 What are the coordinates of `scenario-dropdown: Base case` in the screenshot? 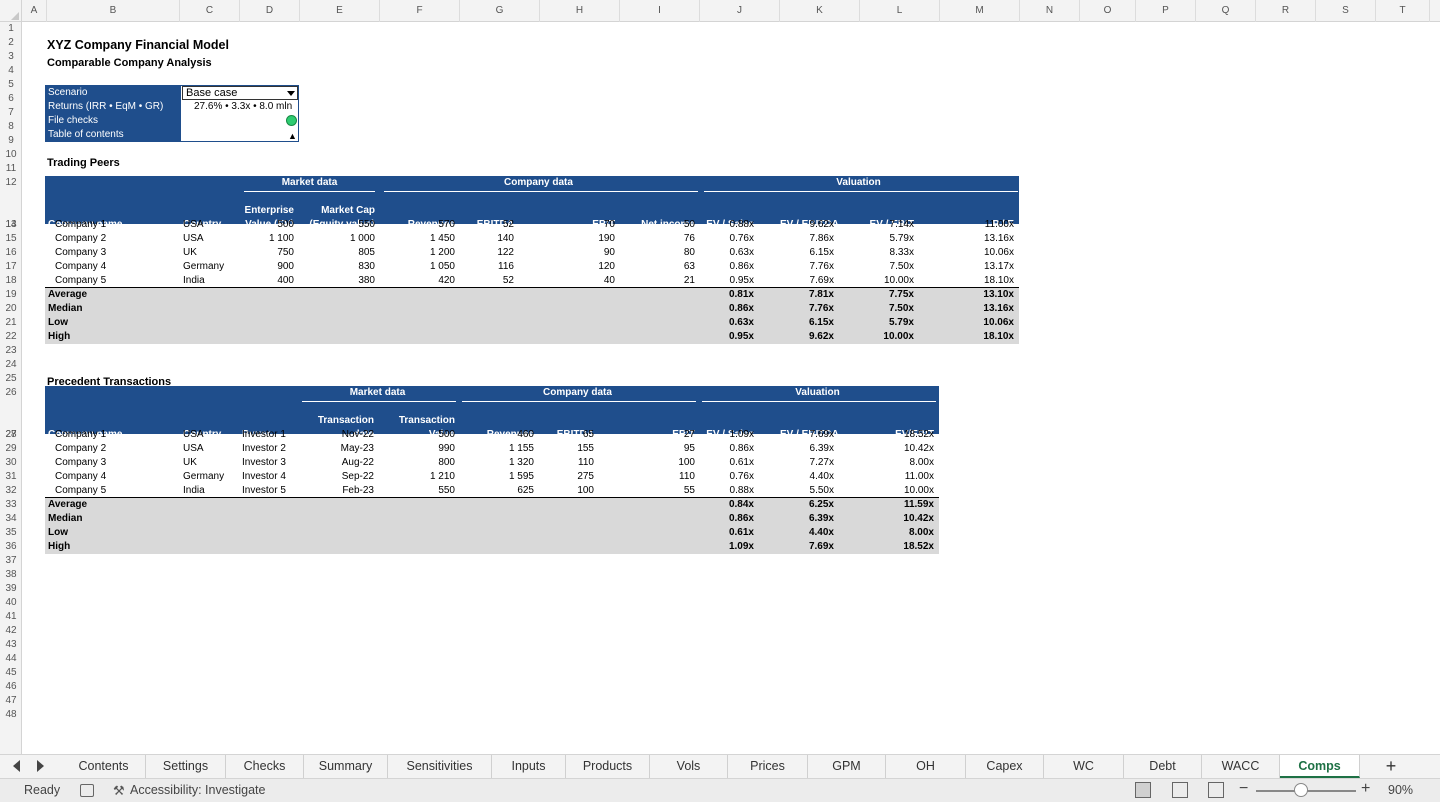 It's located at (240, 93).